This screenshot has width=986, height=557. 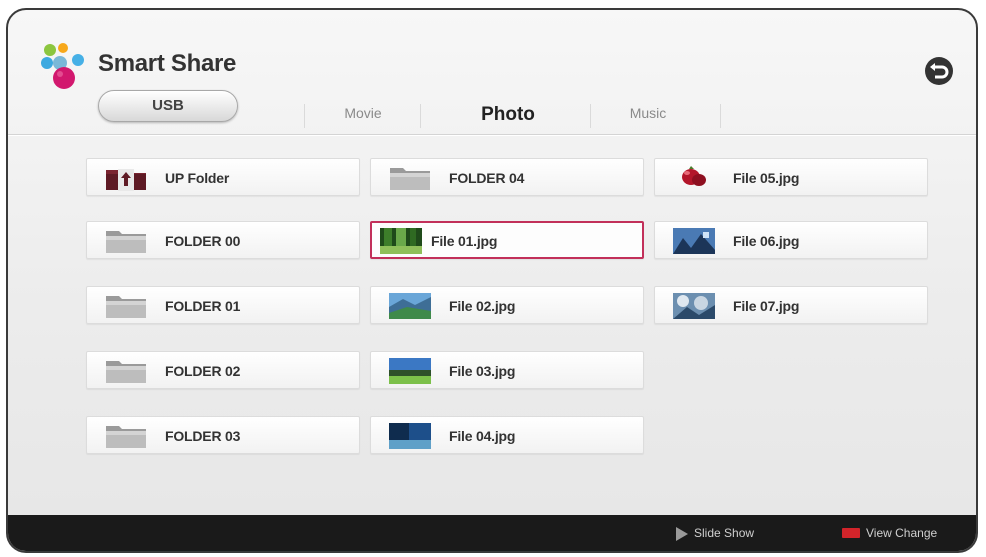 What do you see at coordinates (203, 436) in the screenshot?
I see `item-label: FOLDER 03` at bounding box center [203, 436].